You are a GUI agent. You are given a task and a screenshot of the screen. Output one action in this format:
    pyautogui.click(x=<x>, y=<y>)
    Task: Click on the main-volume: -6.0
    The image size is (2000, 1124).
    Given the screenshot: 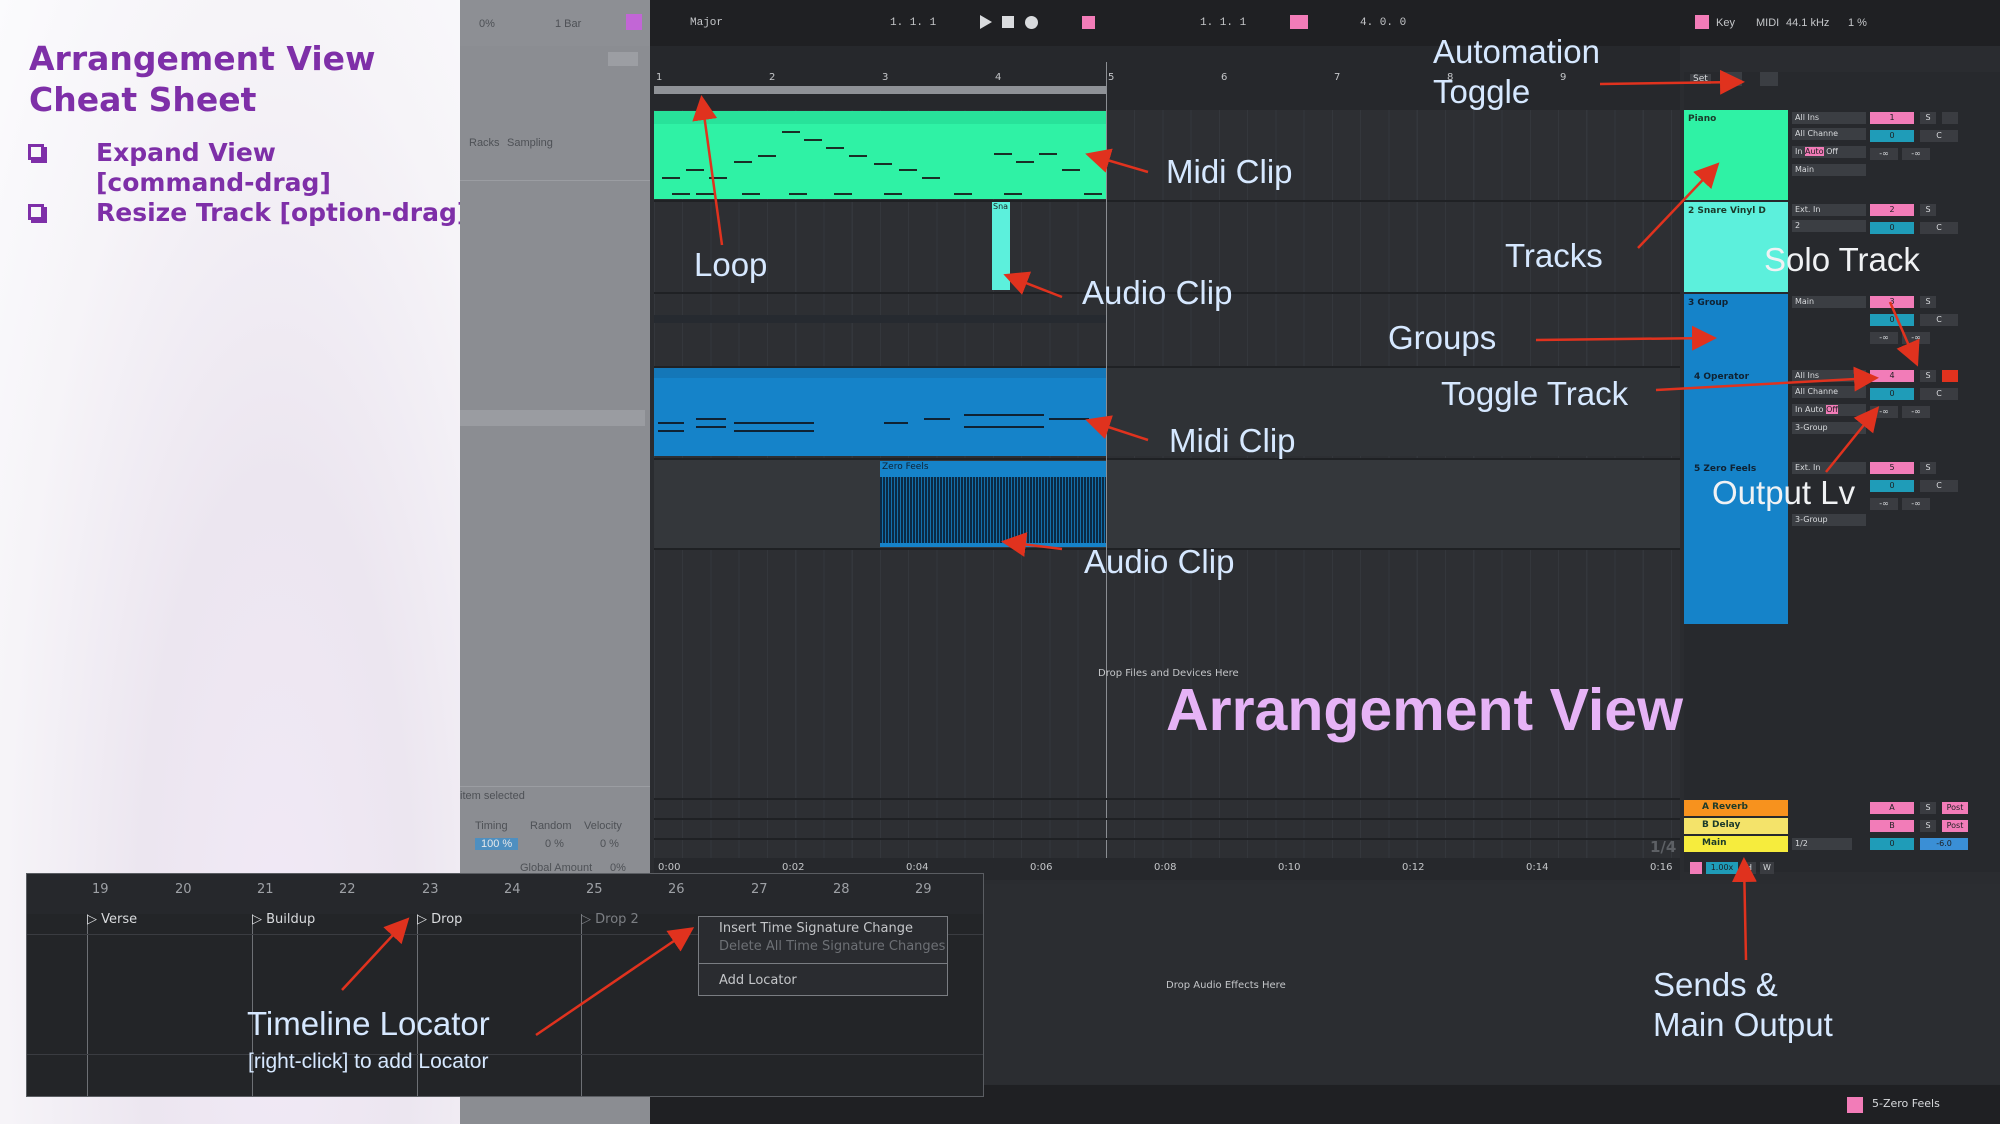 What is the action you would take?
    pyautogui.click(x=1944, y=844)
    